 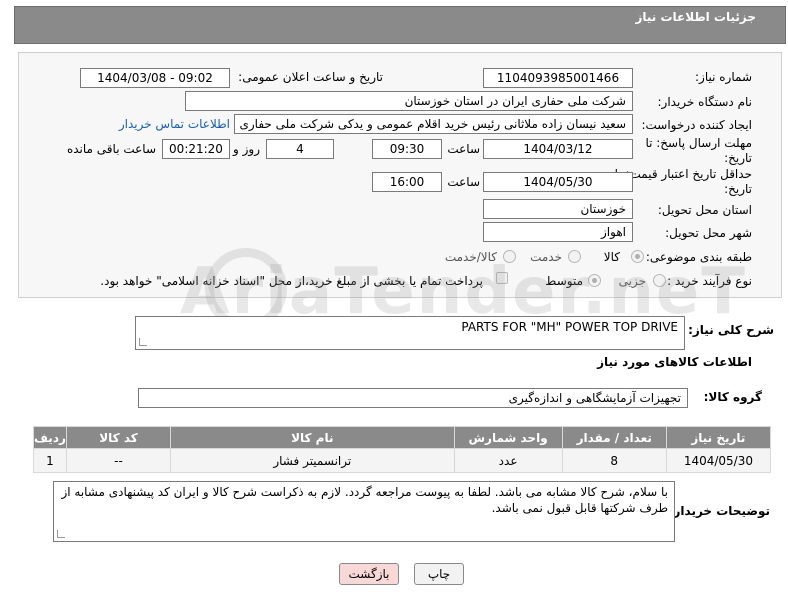 I want to click on buyer-notes-label: توضیحات خریدار:, so click(x=719, y=511).